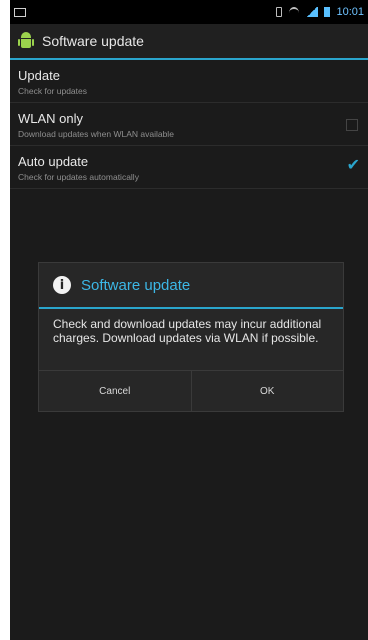 This screenshot has height=640, width=368. I want to click on pref-title: WLAN only, so click(51, 118).